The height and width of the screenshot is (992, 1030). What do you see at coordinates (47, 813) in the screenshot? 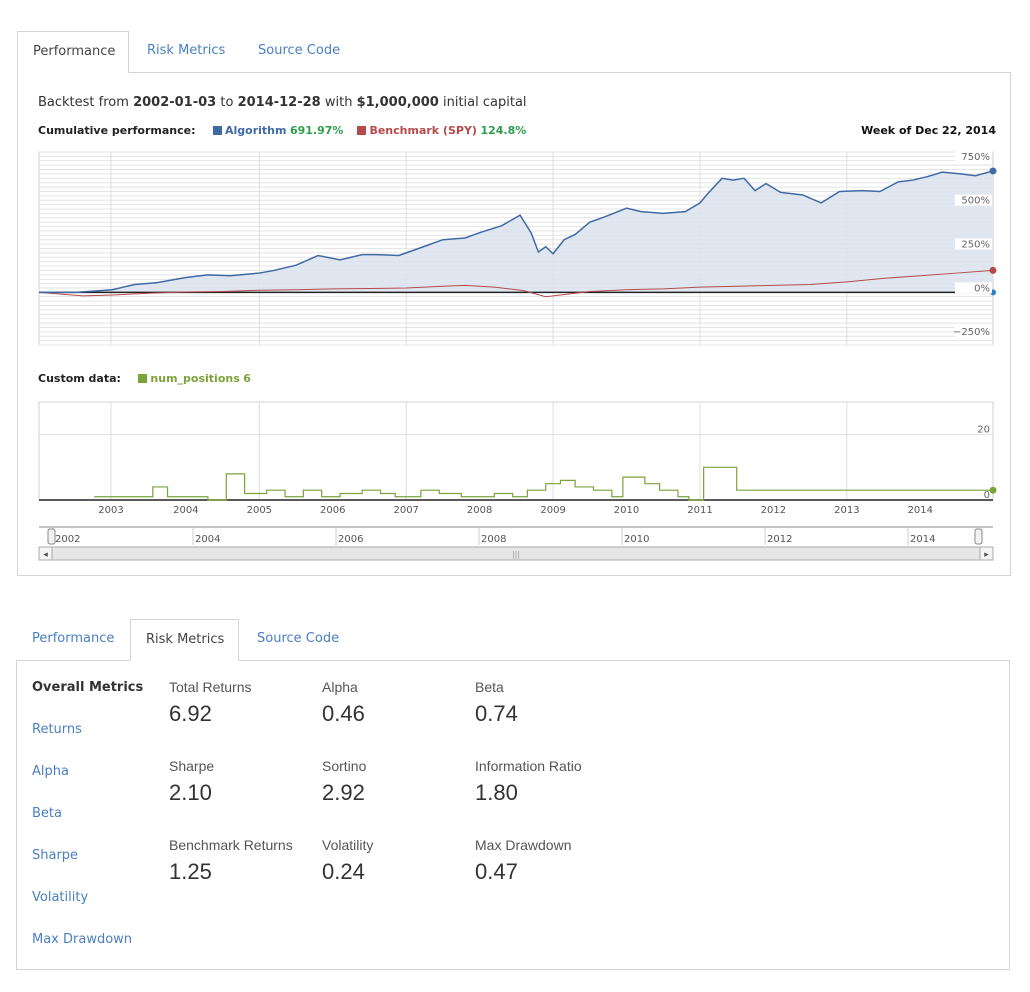
I see `sidebar-item-beta: Beta` at bounding box center [47, 813].